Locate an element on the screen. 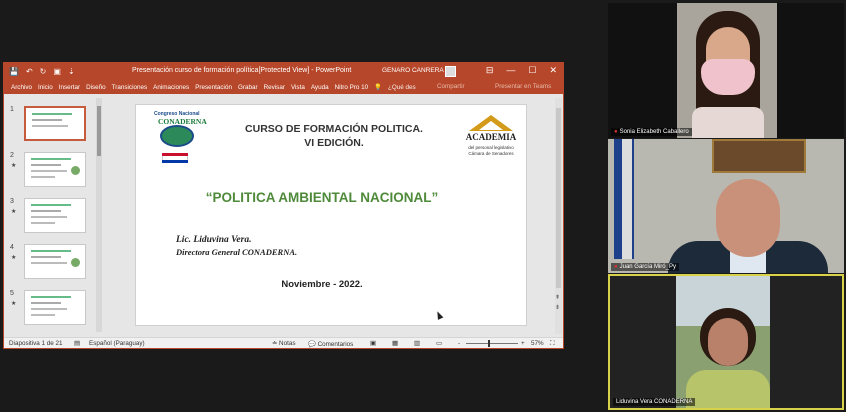  emblem-icon is located at coordinates (177, 136).